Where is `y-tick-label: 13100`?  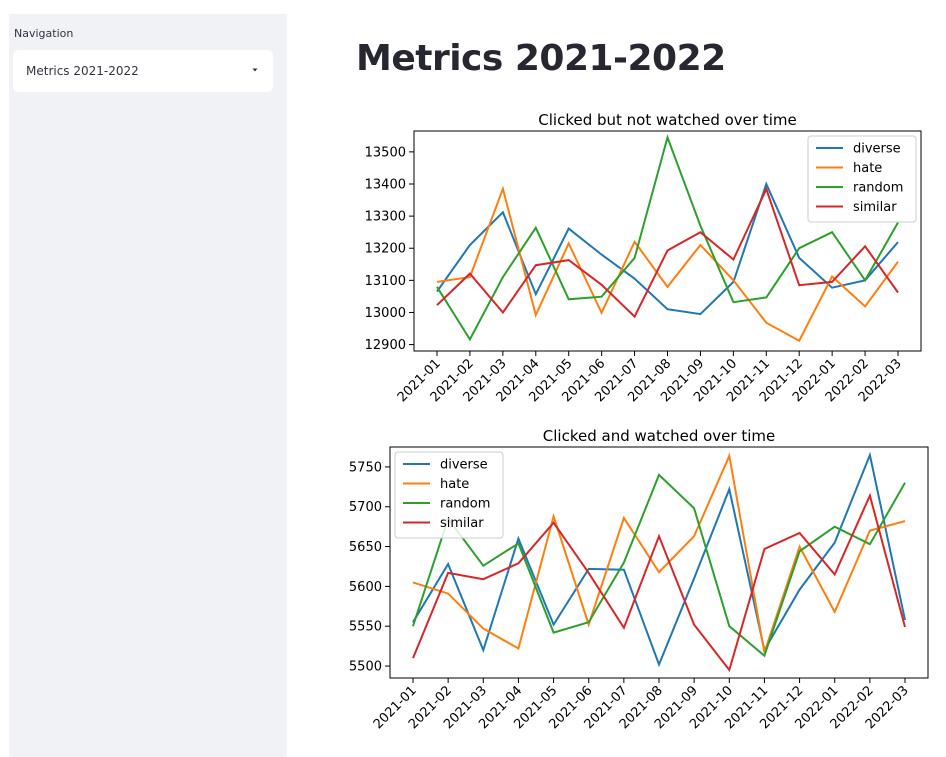 y-tick-label: 13100 is located at coordinates (385, 281).